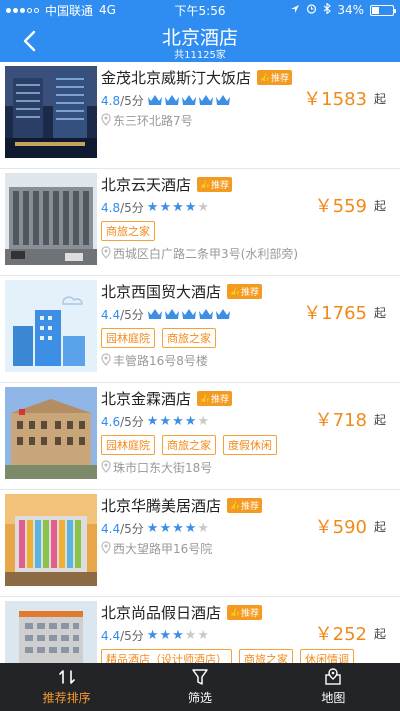 Image resolution: width=400 pixels, height=711 pixels. I want to click on tab-map: 地图, so click(333, 687).